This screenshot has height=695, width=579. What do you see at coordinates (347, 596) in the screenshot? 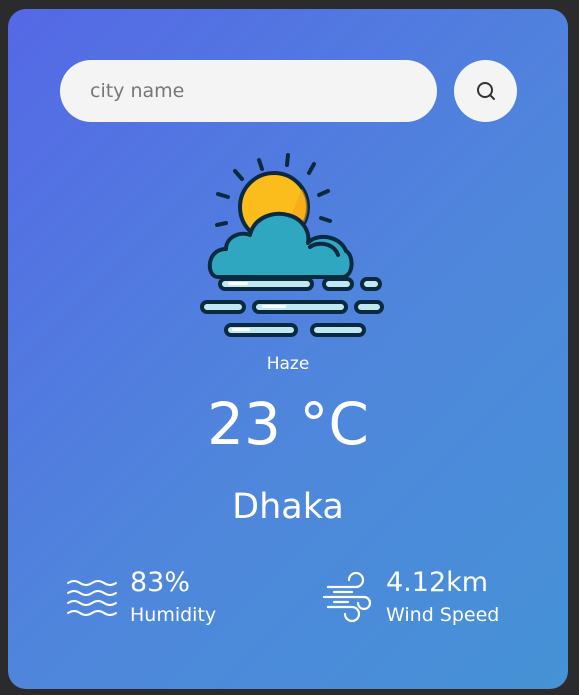
I see `wind-icon` at bounding box center [347, 596].